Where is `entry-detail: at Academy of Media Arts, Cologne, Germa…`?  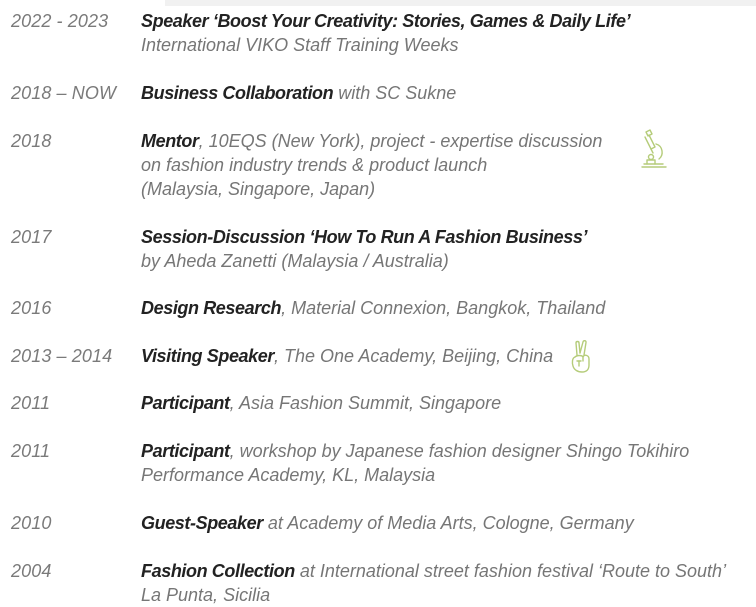 entry-detail: at Academy of Media Arts, Cologne, Germa… is located at coordinates (448, 523).